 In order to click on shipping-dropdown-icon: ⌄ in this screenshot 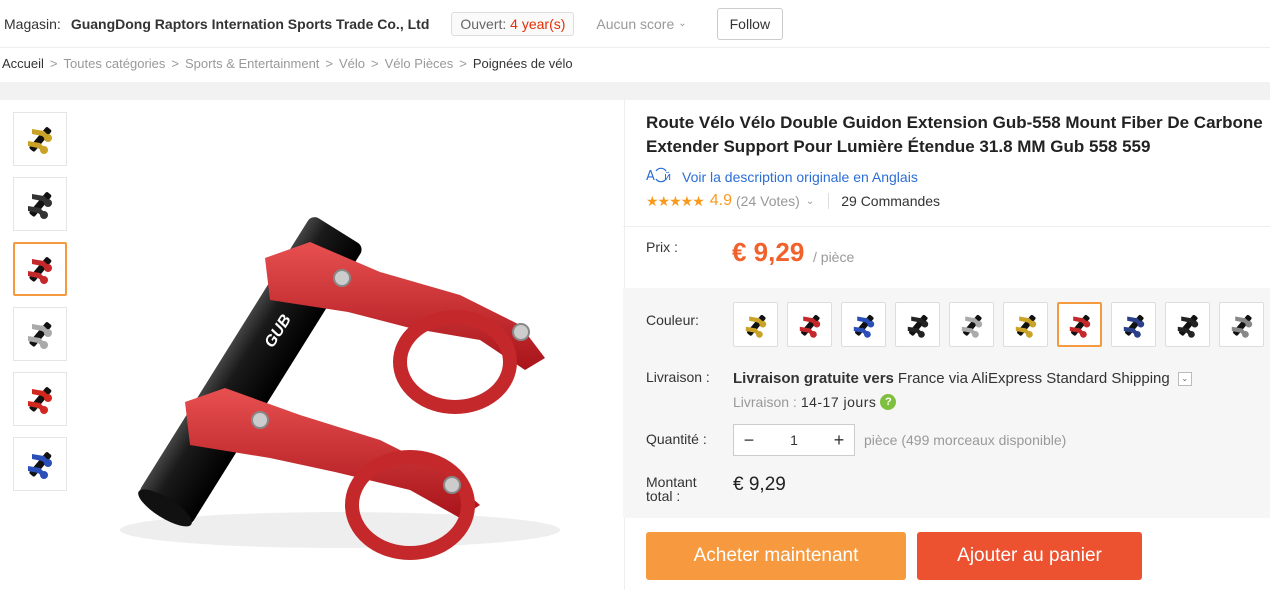, I will do `click(1184, 378)`.